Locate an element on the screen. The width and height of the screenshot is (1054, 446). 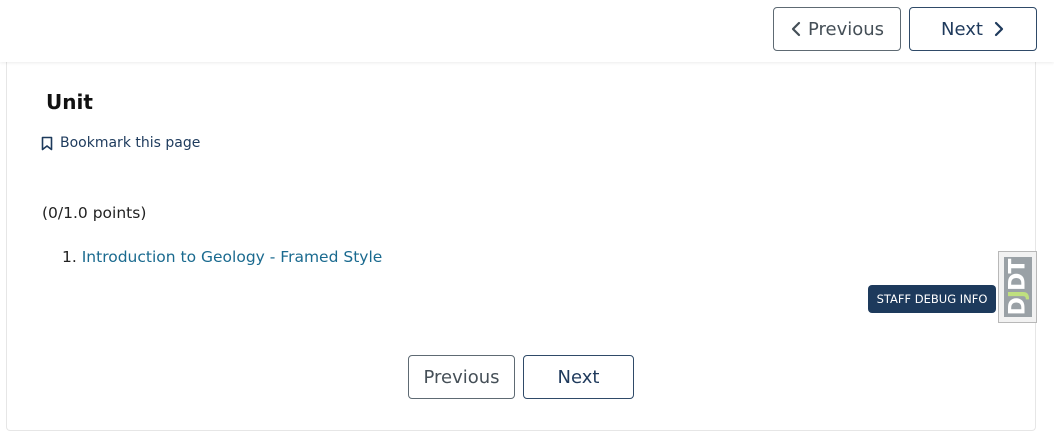
djdt-logo: DJDT is located at coordinates (1018, 287).